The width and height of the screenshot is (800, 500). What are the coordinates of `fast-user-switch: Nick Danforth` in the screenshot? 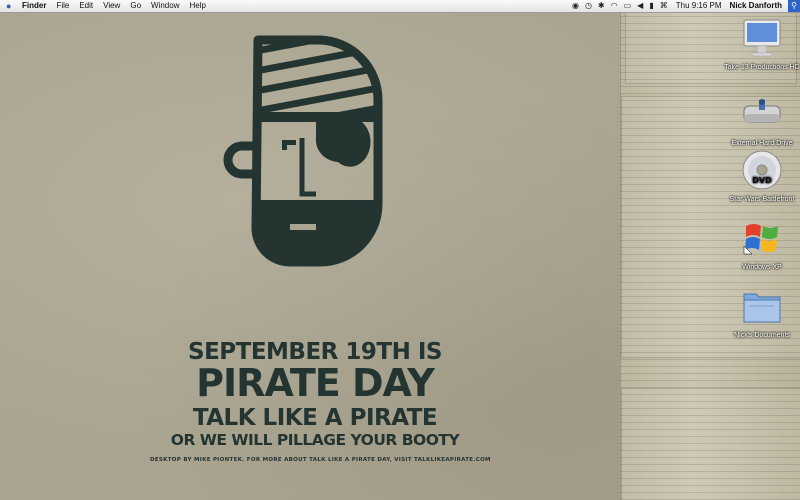 It's located at (756, 6).